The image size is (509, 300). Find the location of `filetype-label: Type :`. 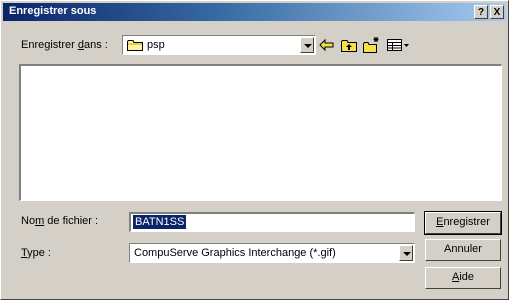

filetype-label: Type : is located at coordinates (36, 253).